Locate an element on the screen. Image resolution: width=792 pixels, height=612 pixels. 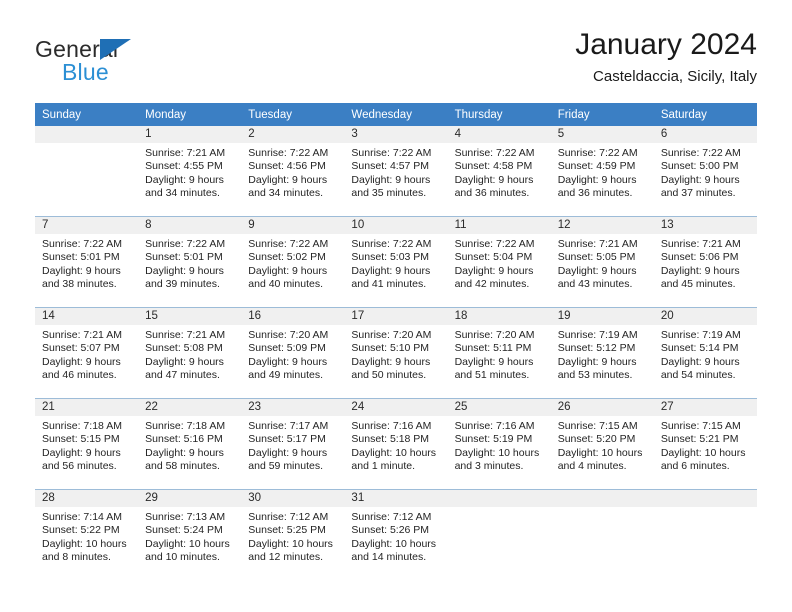
day-number: 21 is located at coordinates (87, 407).